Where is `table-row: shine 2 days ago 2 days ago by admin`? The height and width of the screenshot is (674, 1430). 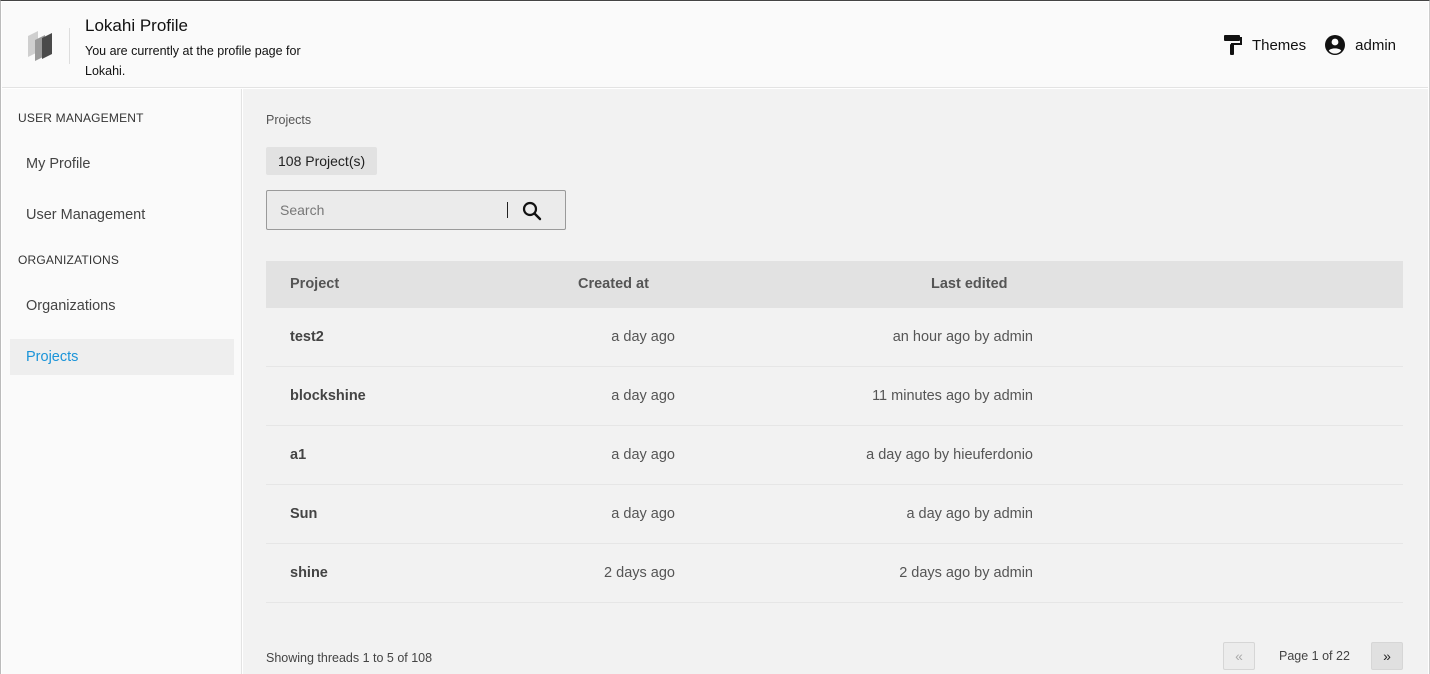
table-row: shine 2 days ago 2 days ago by admin is located at coordinates (834, 573).